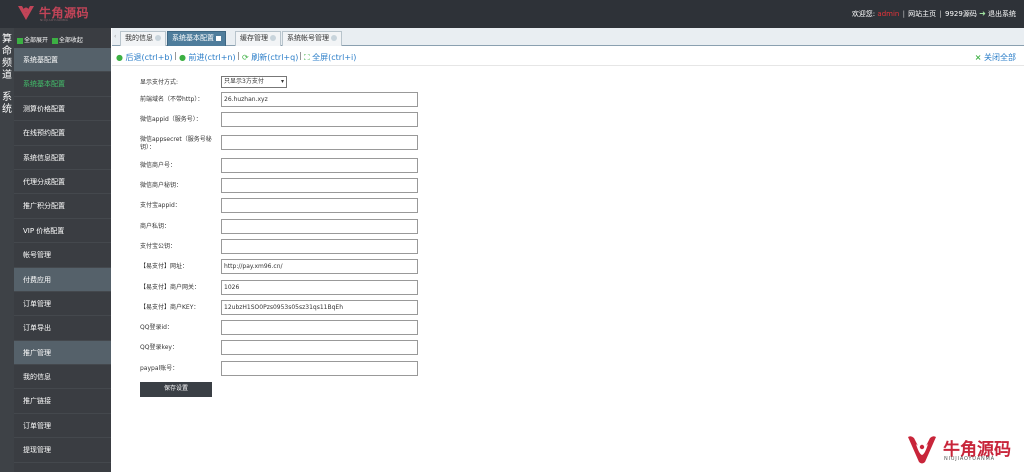 The height and width of the screenshot is (472, 1024). What do you see at coordinates (159, 82) in the screenshot?
I see `pay-mode-label: 显示支付方式:` at bounding box center [159, 82].